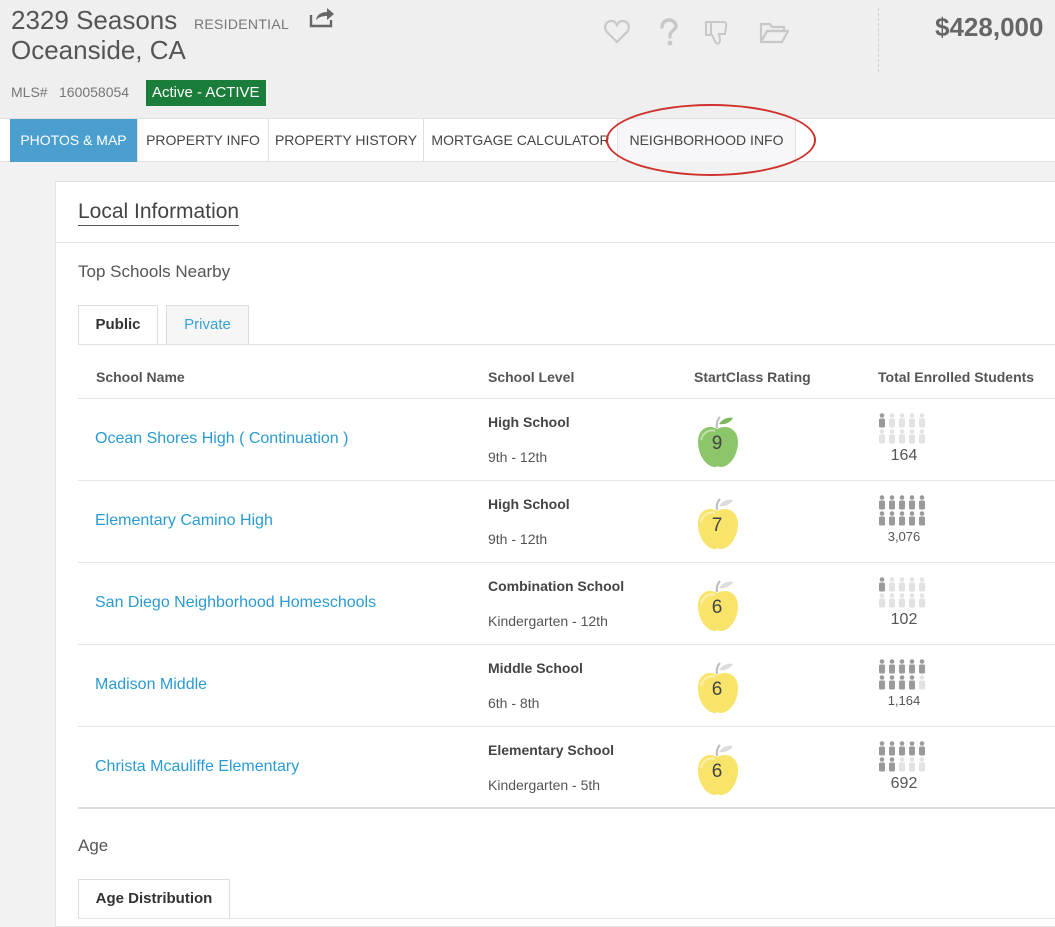  I want to click on status-badge: Active - ACTIVE, so click(206, 93).